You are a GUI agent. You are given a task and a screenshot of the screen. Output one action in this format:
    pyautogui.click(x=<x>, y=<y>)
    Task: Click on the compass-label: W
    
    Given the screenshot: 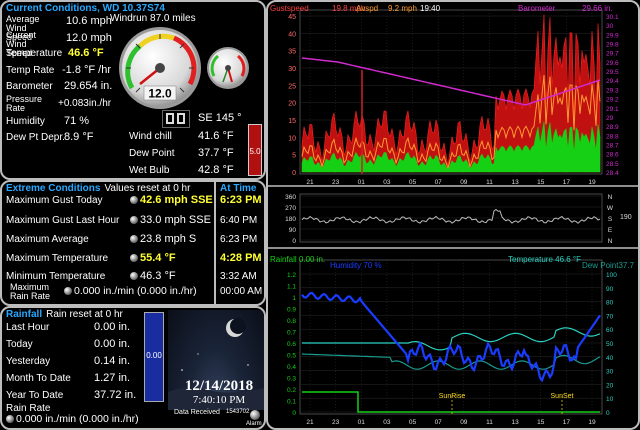 What is the action you would take?
    pyautogui.click(x=610, y=208)
    